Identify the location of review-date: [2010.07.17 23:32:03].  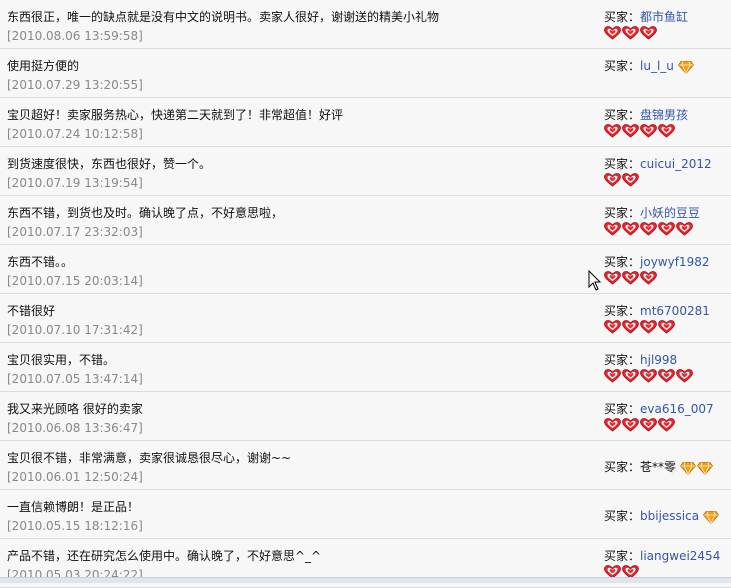
(75, 232).